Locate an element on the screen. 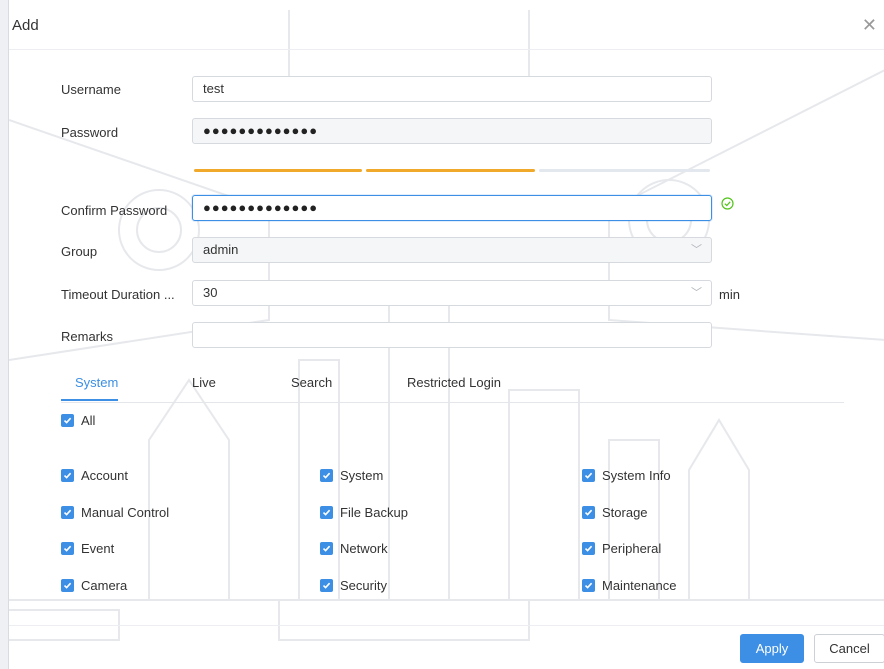 The width and height of the screenshot is (884, 669). group-label: Group is located at coordinates (79, 251).